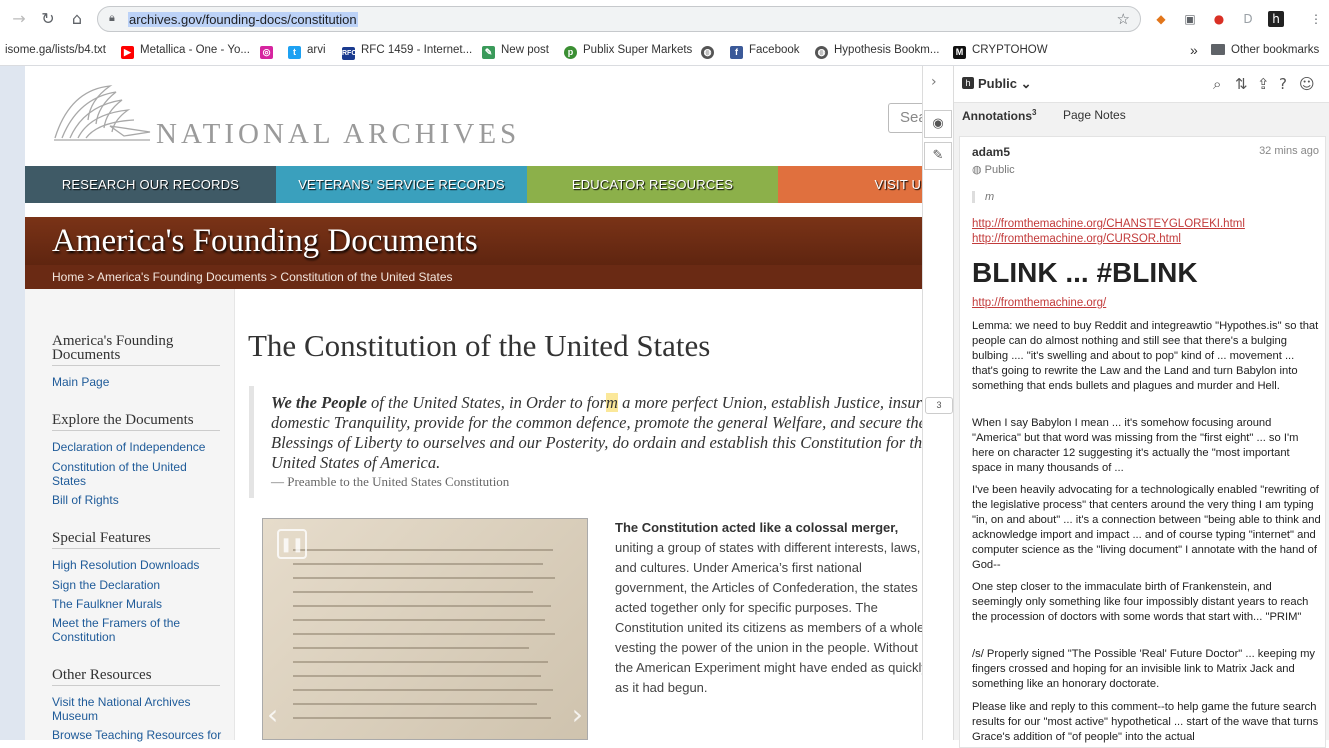 This screenshot has width=1329, height=748. Describe the element at coordinates (1289, 151) in the screenshot. I see `annotation-timestamp: 32 mins ago` at that location.